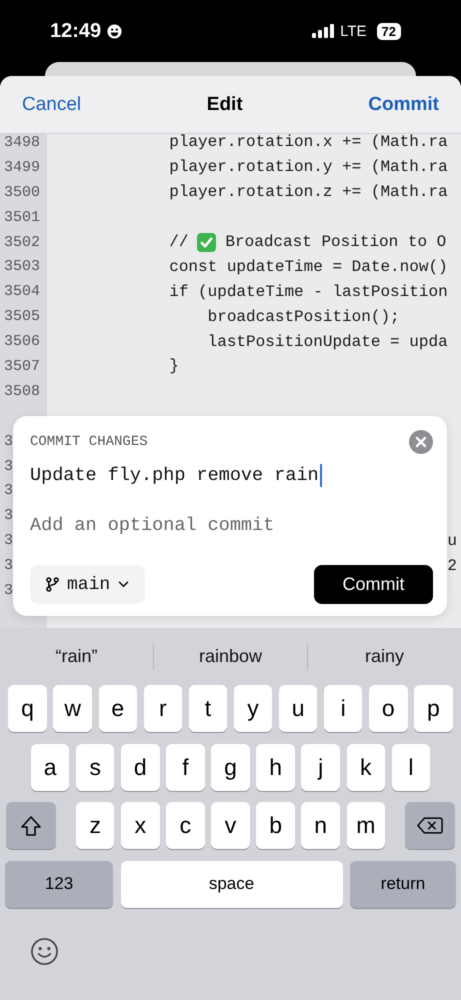 This screenshot has width=461, height=1000. What do you see at coordinates (373, 584) in the screenshot?
I see `commit-button: Commit` at bounding box center [373, 584].